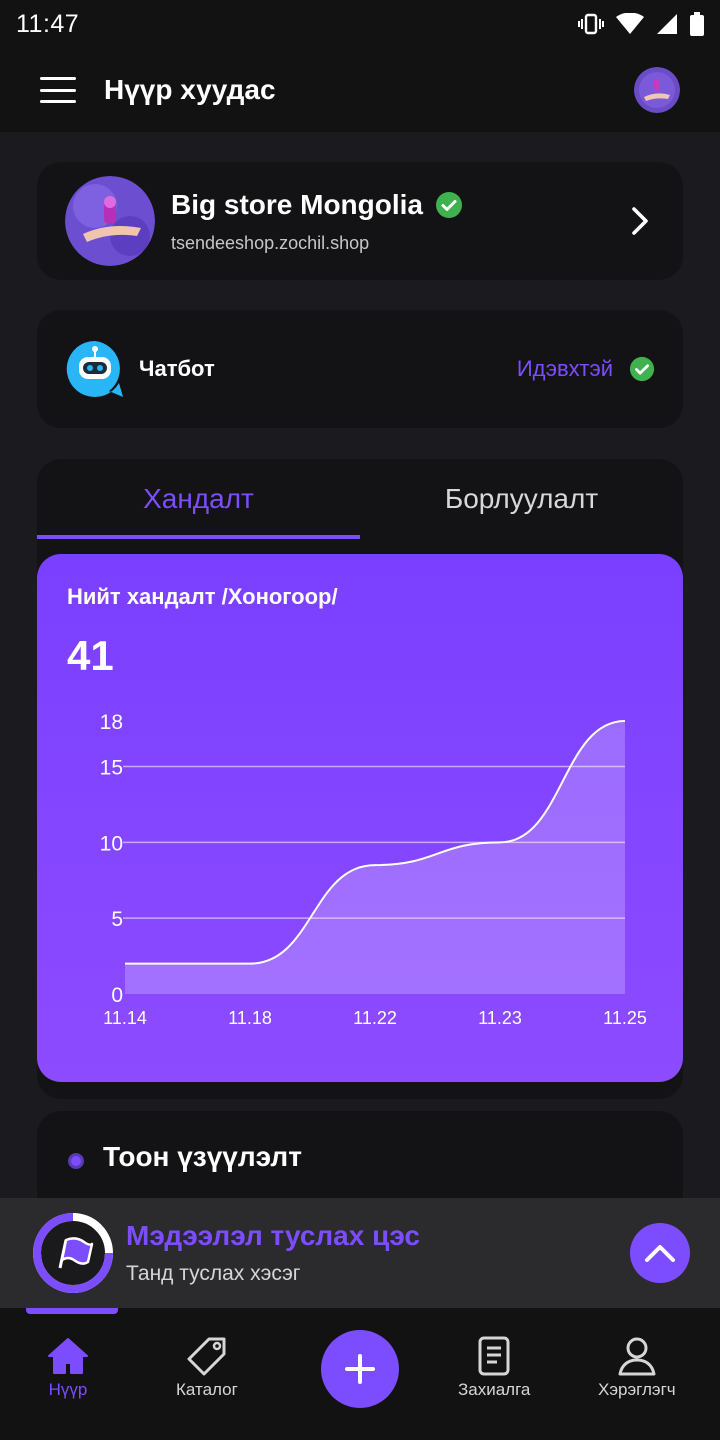  Describe the element at coordinates (125, 1018) in the screenshot. I see `x-tick-label: 11.14` at that location.